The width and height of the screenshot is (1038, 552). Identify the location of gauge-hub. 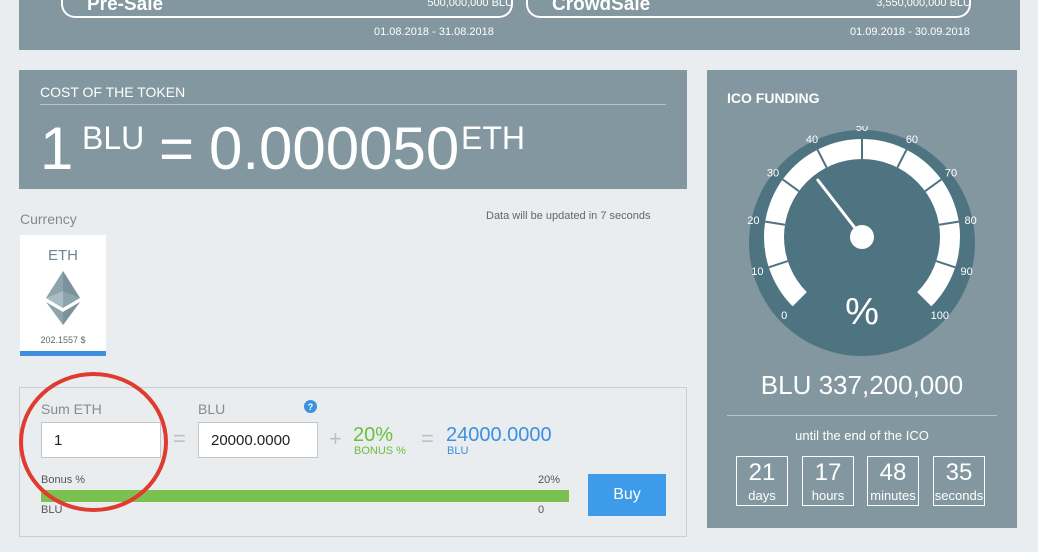
(862, 237).